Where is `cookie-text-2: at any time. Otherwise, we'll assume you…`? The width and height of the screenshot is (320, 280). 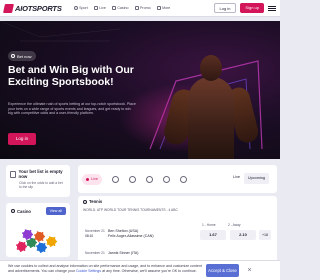 cookie-text-2: at any time. Otherwise, we'll assume you… is located at coordinates (149, 270).